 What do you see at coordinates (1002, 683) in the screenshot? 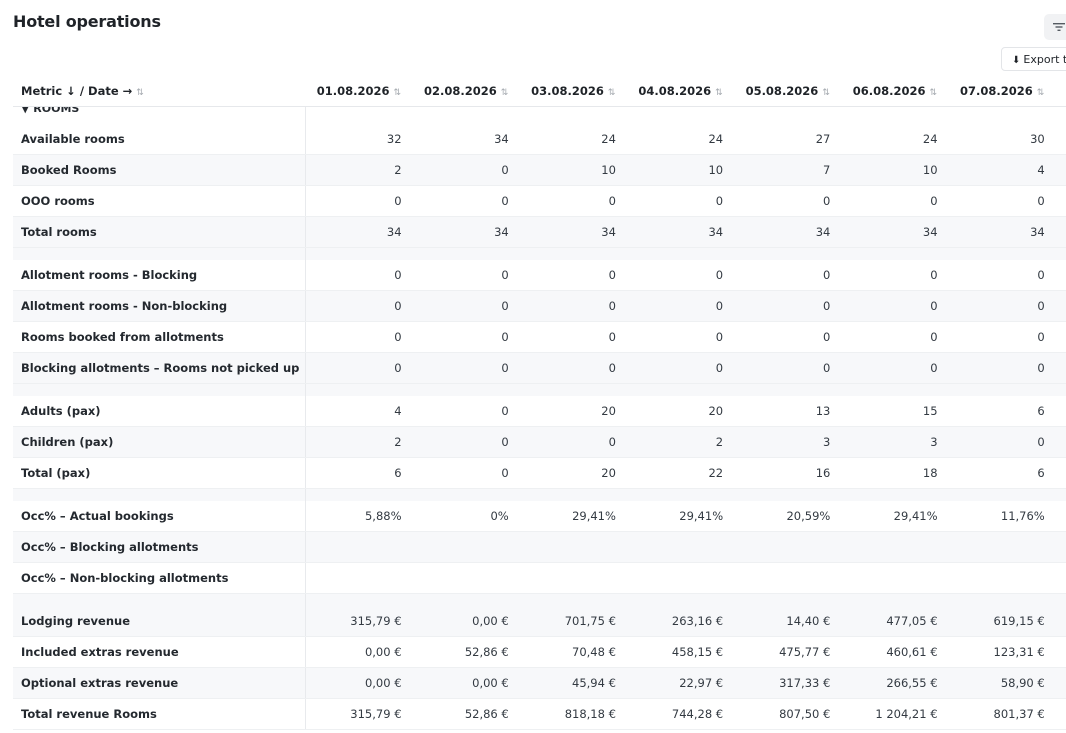
I see `value-cell: 58,90 €` at bounding box center [1002, 683].